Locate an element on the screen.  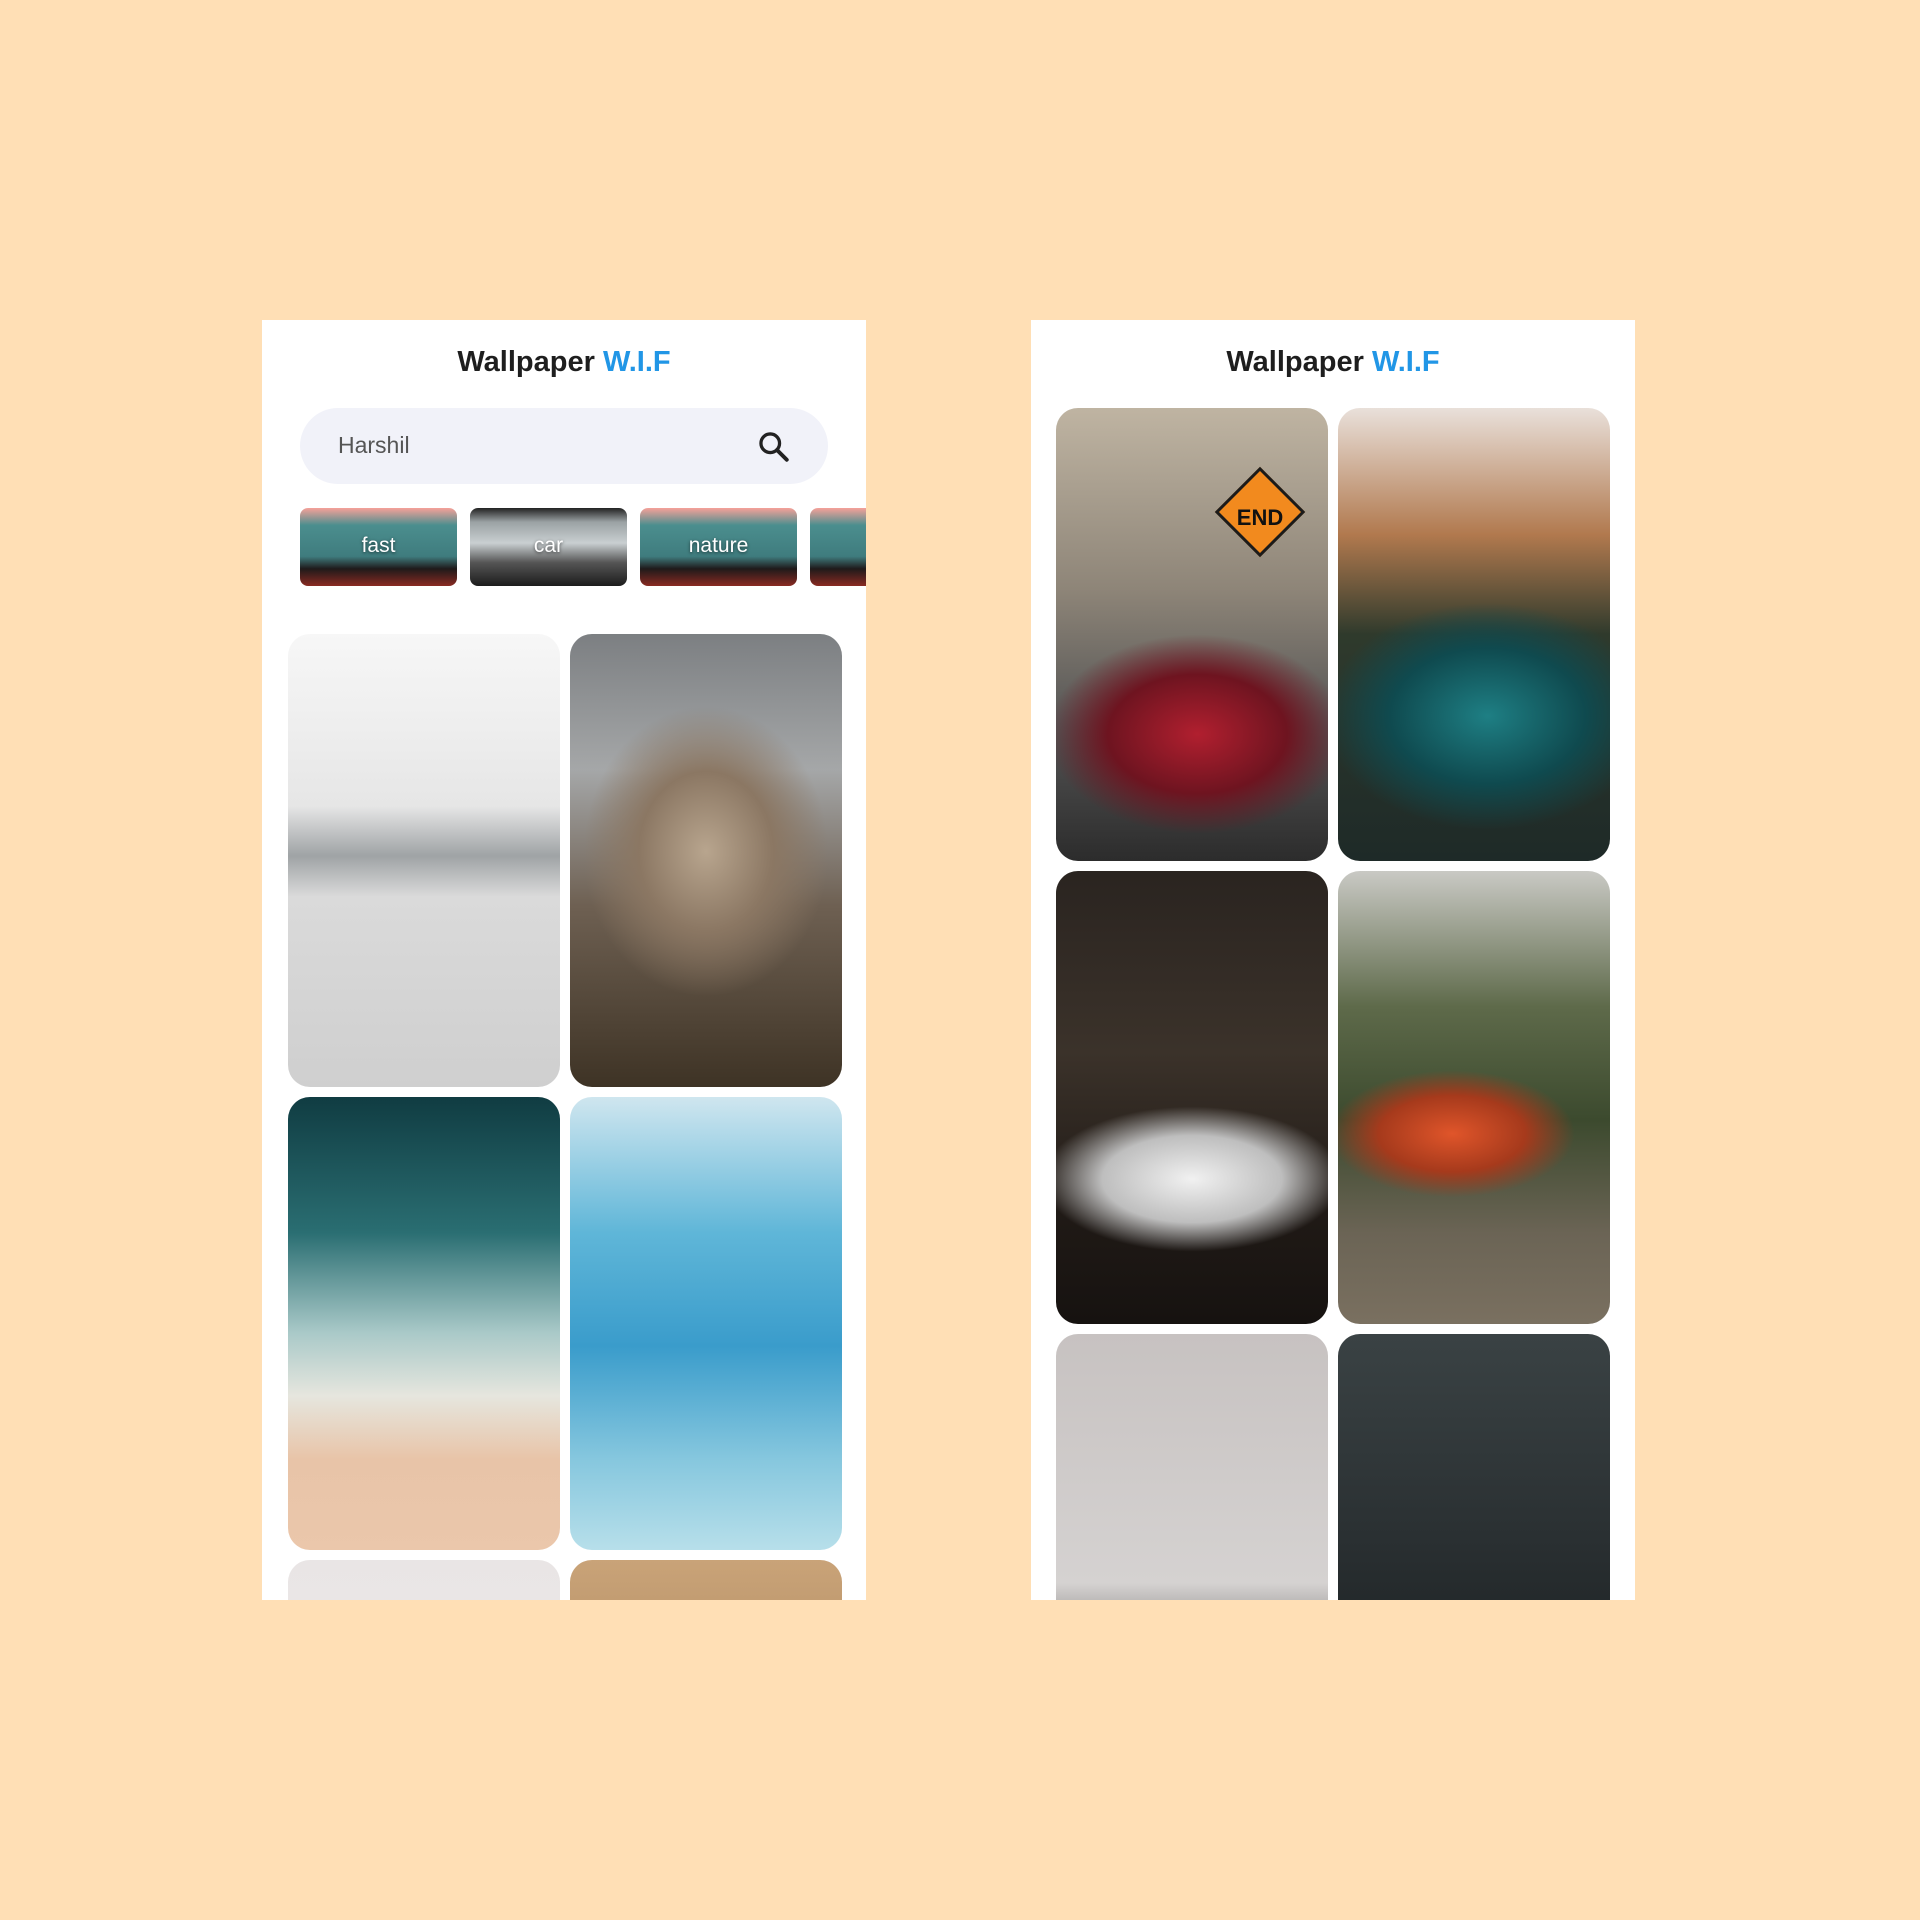
category-chip-label: f is located at coordinates (838, 546).